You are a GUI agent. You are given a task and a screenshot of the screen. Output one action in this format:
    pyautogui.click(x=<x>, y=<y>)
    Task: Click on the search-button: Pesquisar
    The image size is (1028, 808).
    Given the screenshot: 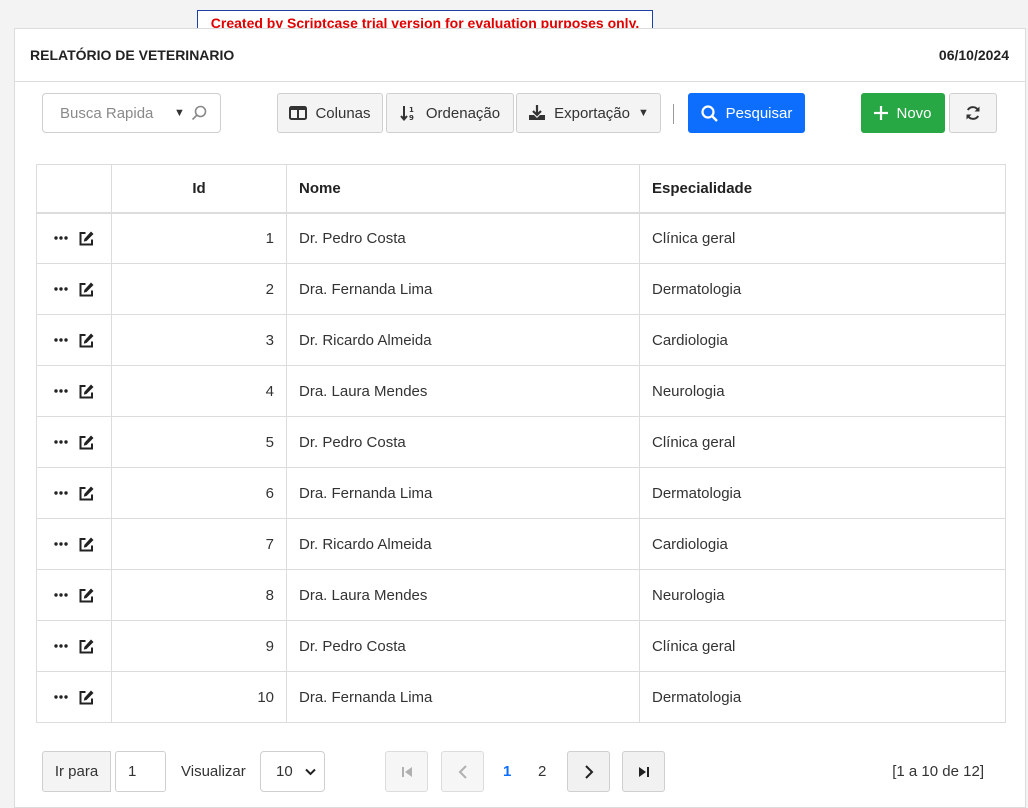 What is the action you would take?
    pyautogui.click(x=746, y=113)
    